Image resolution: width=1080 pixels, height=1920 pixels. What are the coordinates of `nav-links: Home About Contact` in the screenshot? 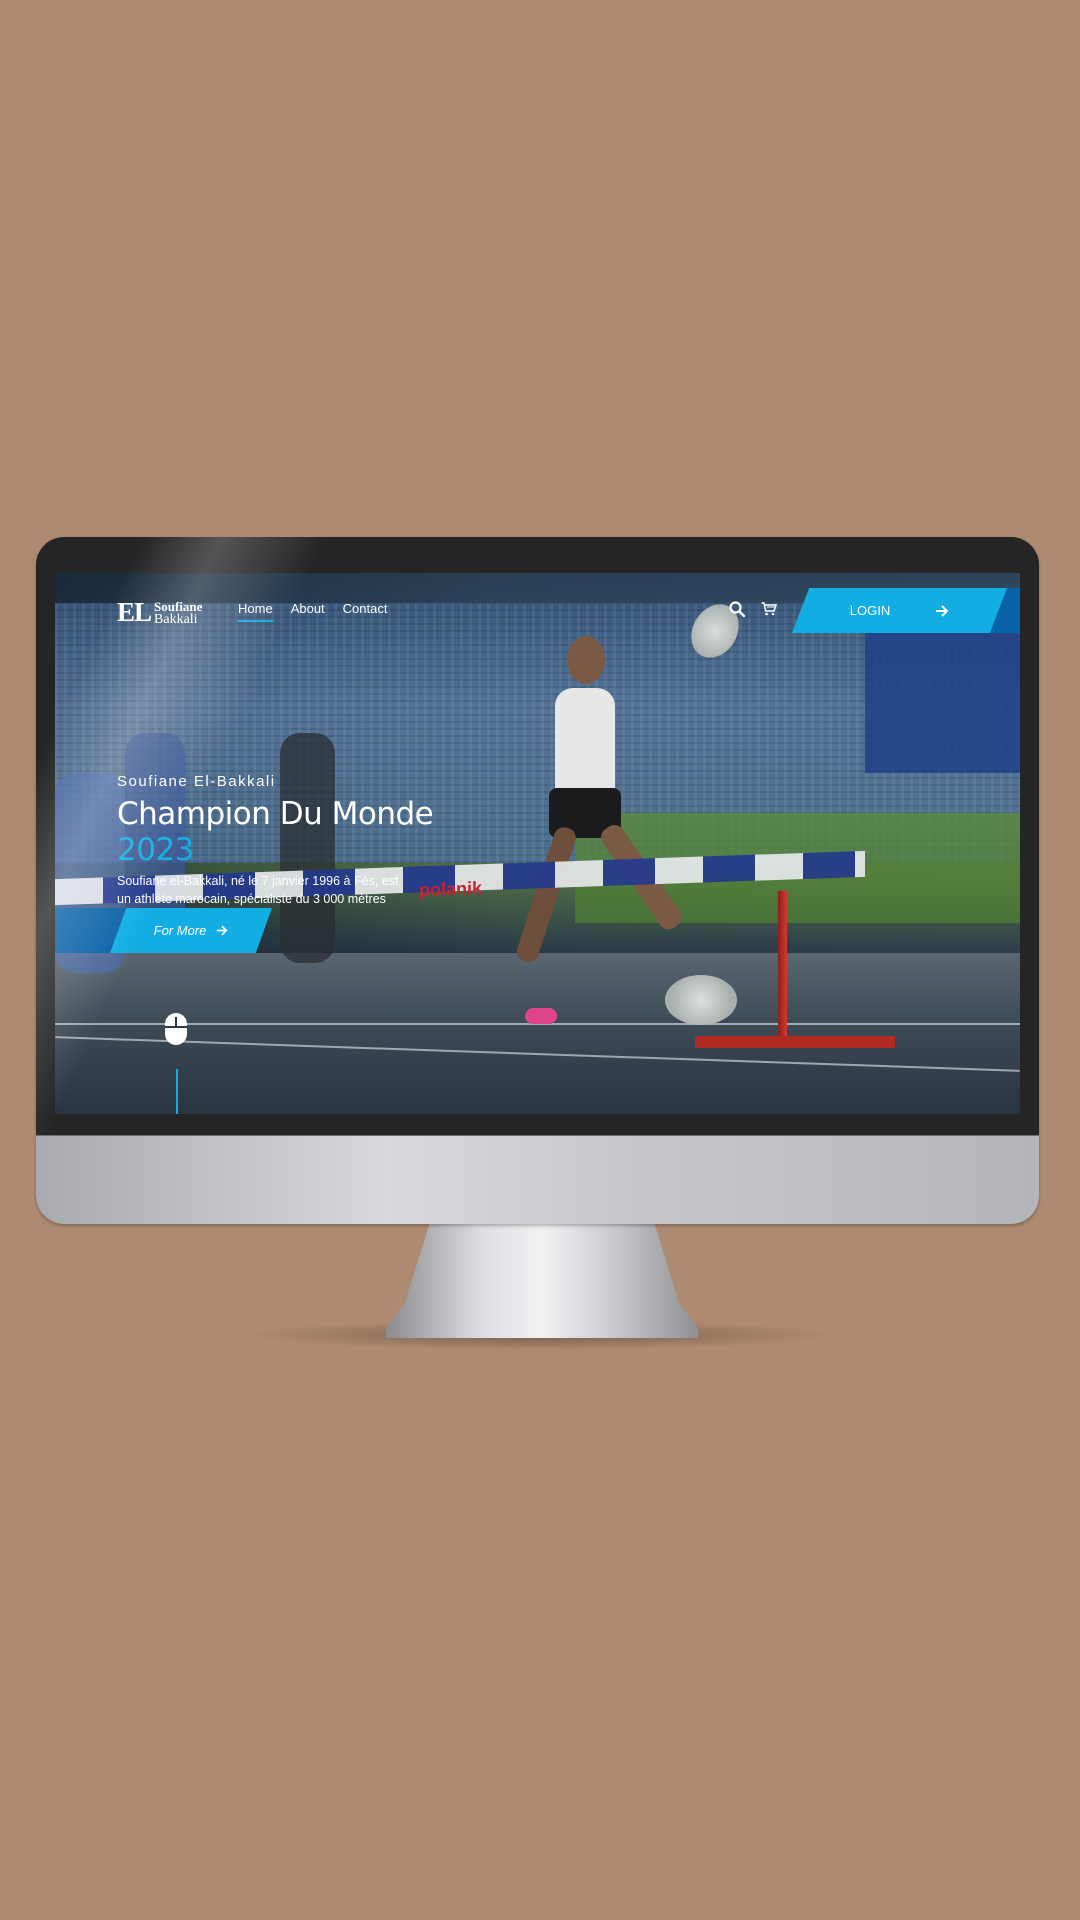 It's located at (312, 611).